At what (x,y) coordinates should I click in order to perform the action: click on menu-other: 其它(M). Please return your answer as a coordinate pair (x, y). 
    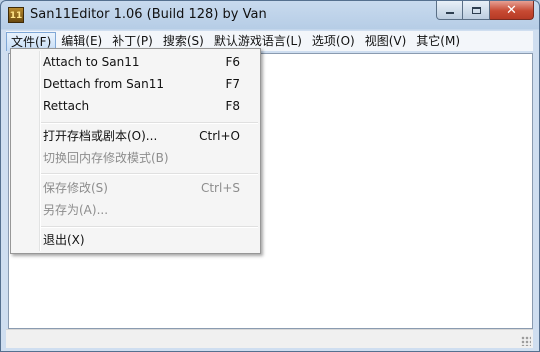
    Looking at the image, I should click on (438, 41).